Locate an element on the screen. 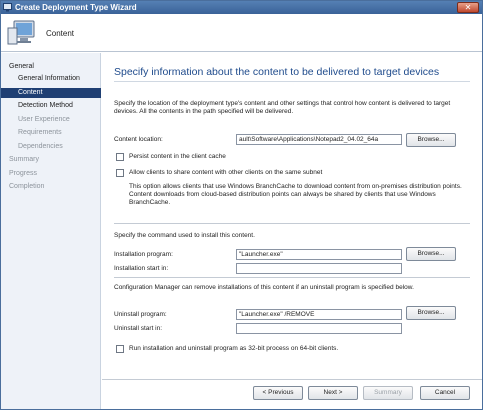 The width and height of the screenshot is (483, 410). nav-item-user-experience: User Experience is located at coordinates (44, 119).